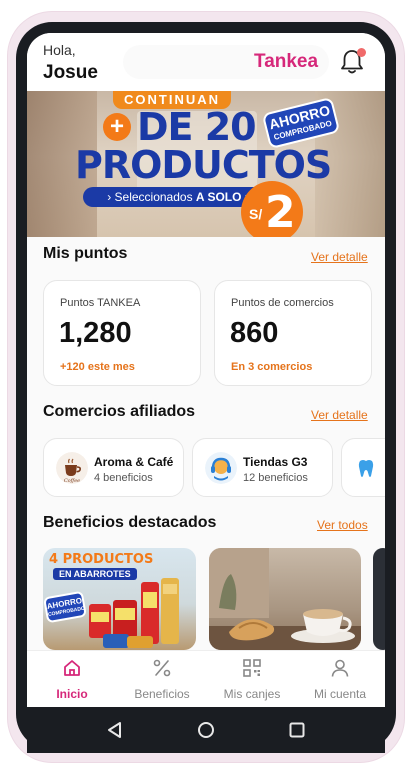 Image resolution: width=412 pixels, height=773 pixels. Describe the element at coordinates (70, 72) in the screenshot. I see `user-name: Josue` at that location.